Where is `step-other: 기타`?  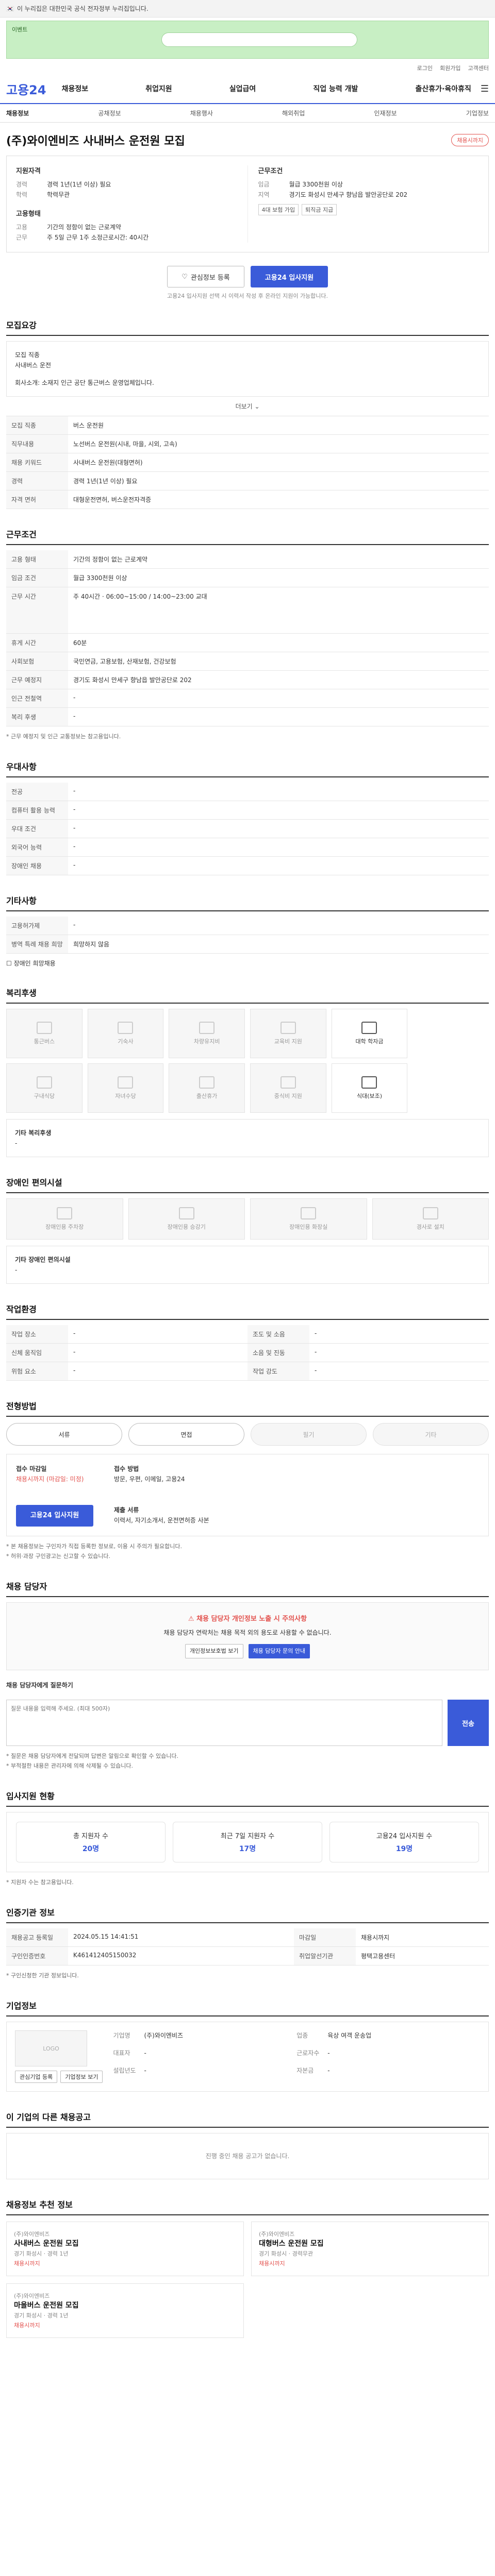
step-other: 기타 is located at coordinates (431, 1434).